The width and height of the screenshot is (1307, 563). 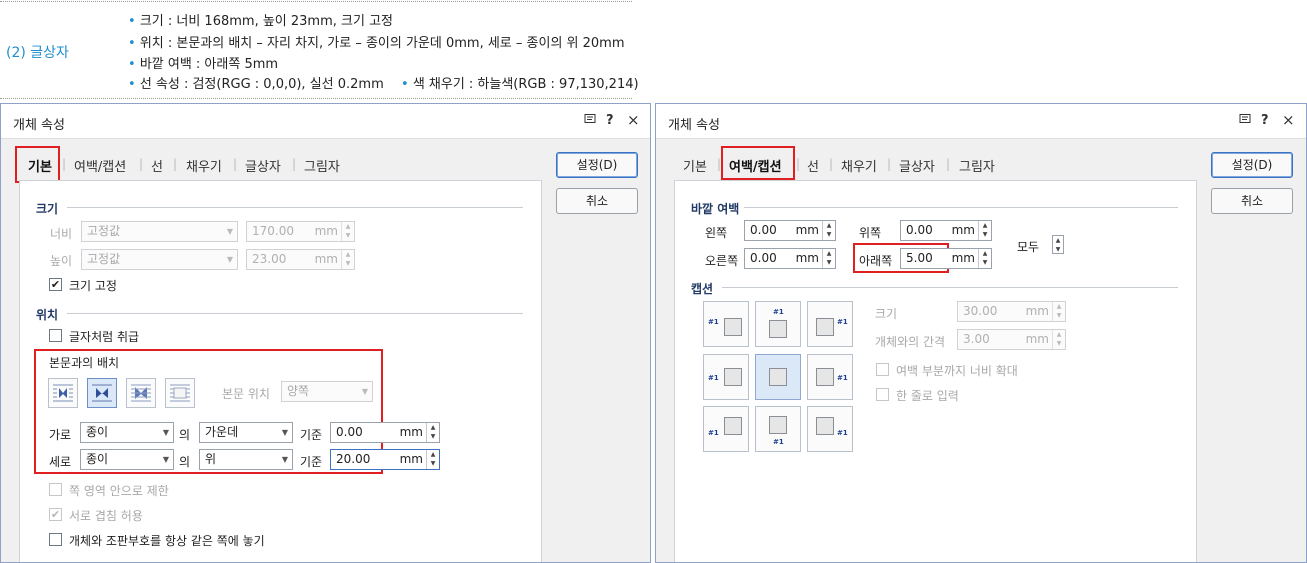 What do you see at coordinates (104, 231) in the screenshot?
I see `width-mode-value: 고정값` at bounding box center [104, 231].